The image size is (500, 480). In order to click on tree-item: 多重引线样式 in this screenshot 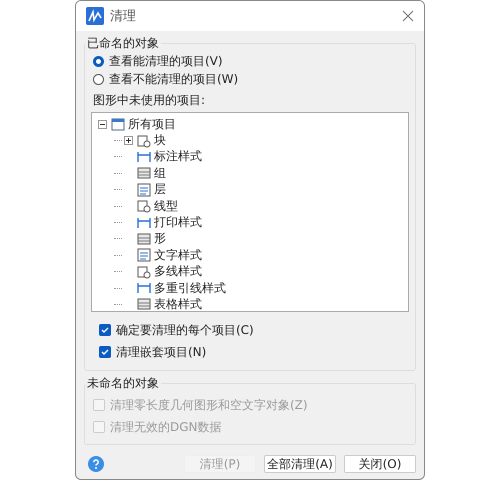, I will do `click(190, 288)`.